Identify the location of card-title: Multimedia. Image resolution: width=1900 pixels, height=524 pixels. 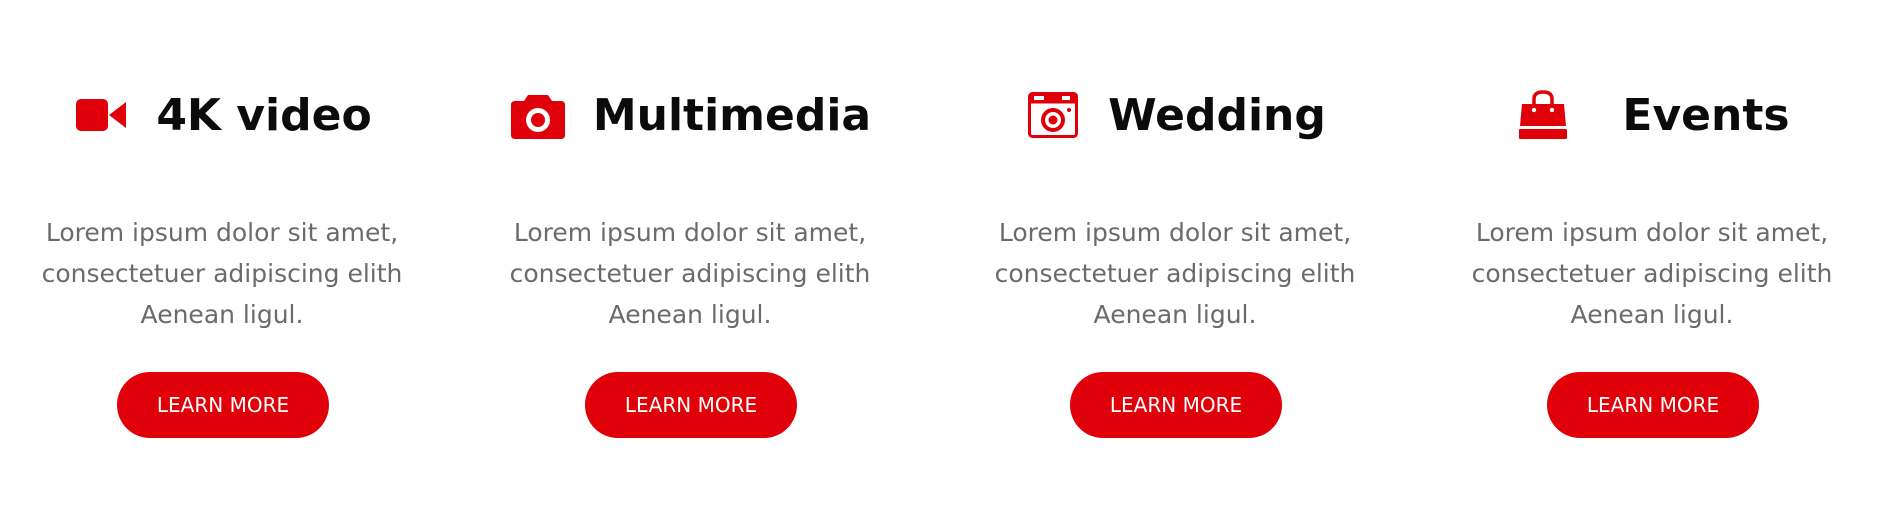
(732, 115).